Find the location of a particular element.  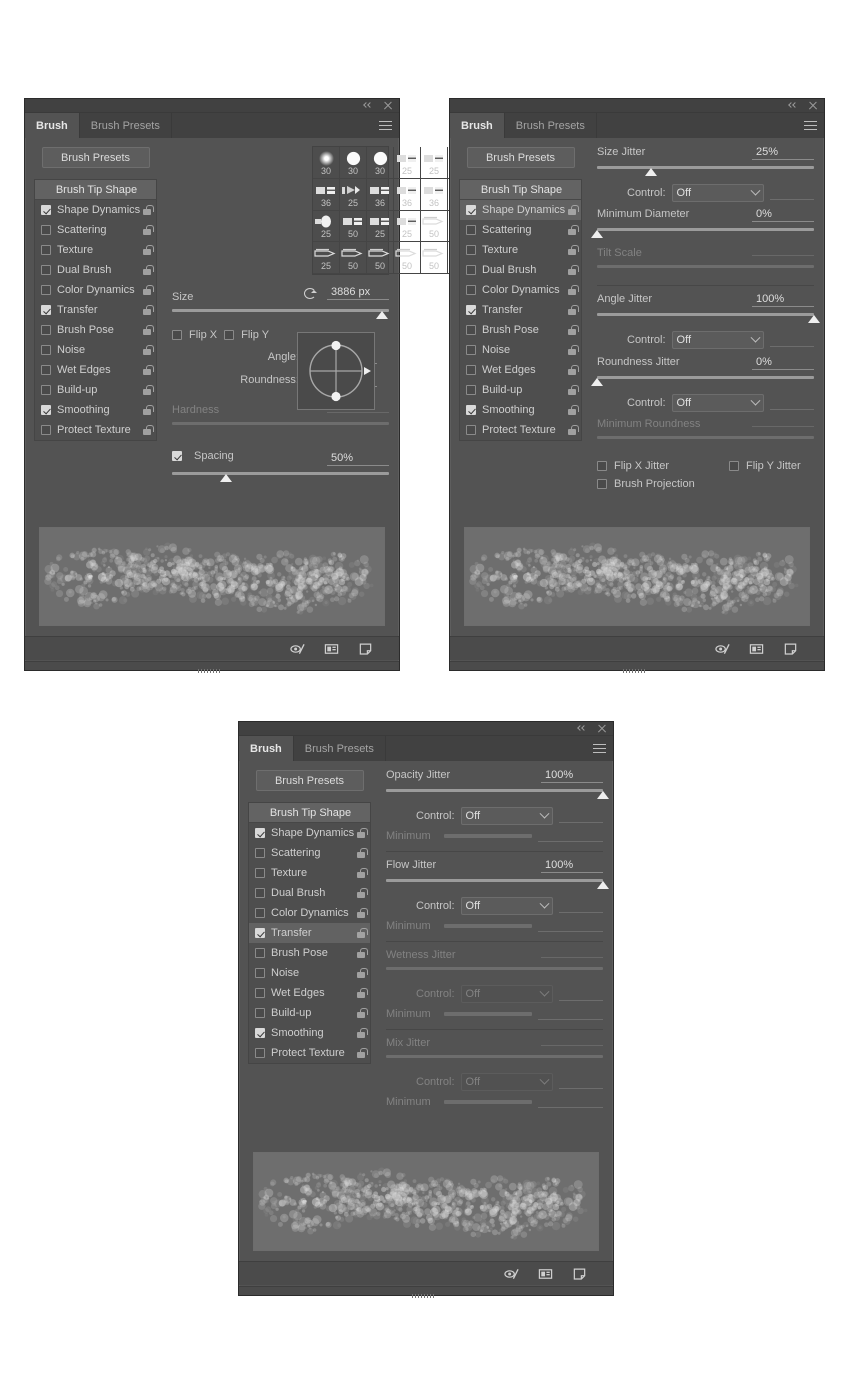

flow-jitter-value: 100% is located at coordinates (572, 866).